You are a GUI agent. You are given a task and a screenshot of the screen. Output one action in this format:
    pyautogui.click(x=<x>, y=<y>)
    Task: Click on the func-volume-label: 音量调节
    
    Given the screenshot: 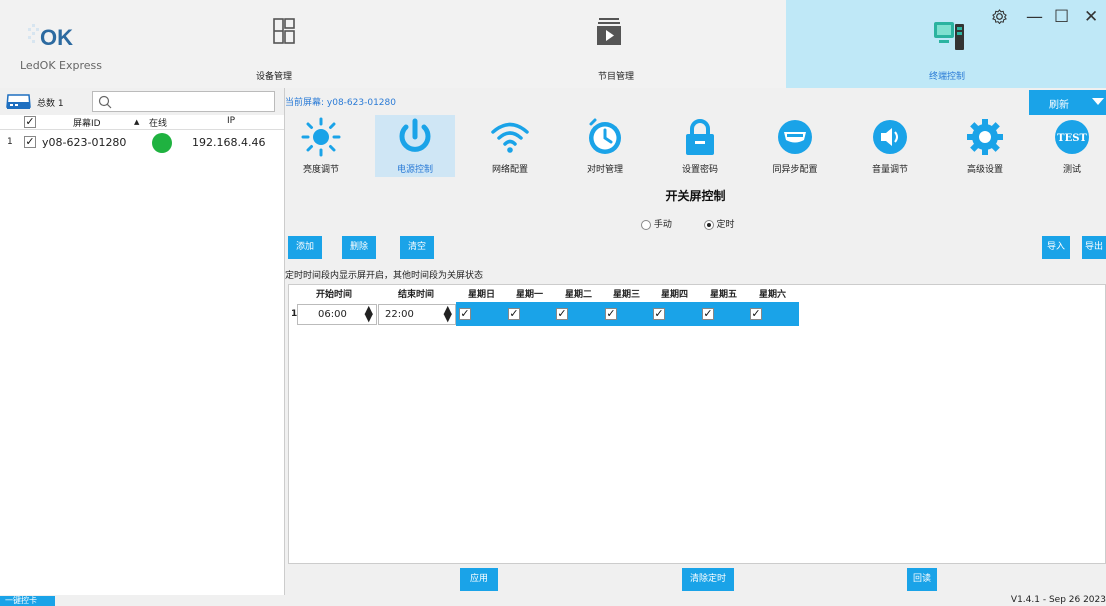 What is the action you would take?
    pyautogui.click(x=889, y=170)
    